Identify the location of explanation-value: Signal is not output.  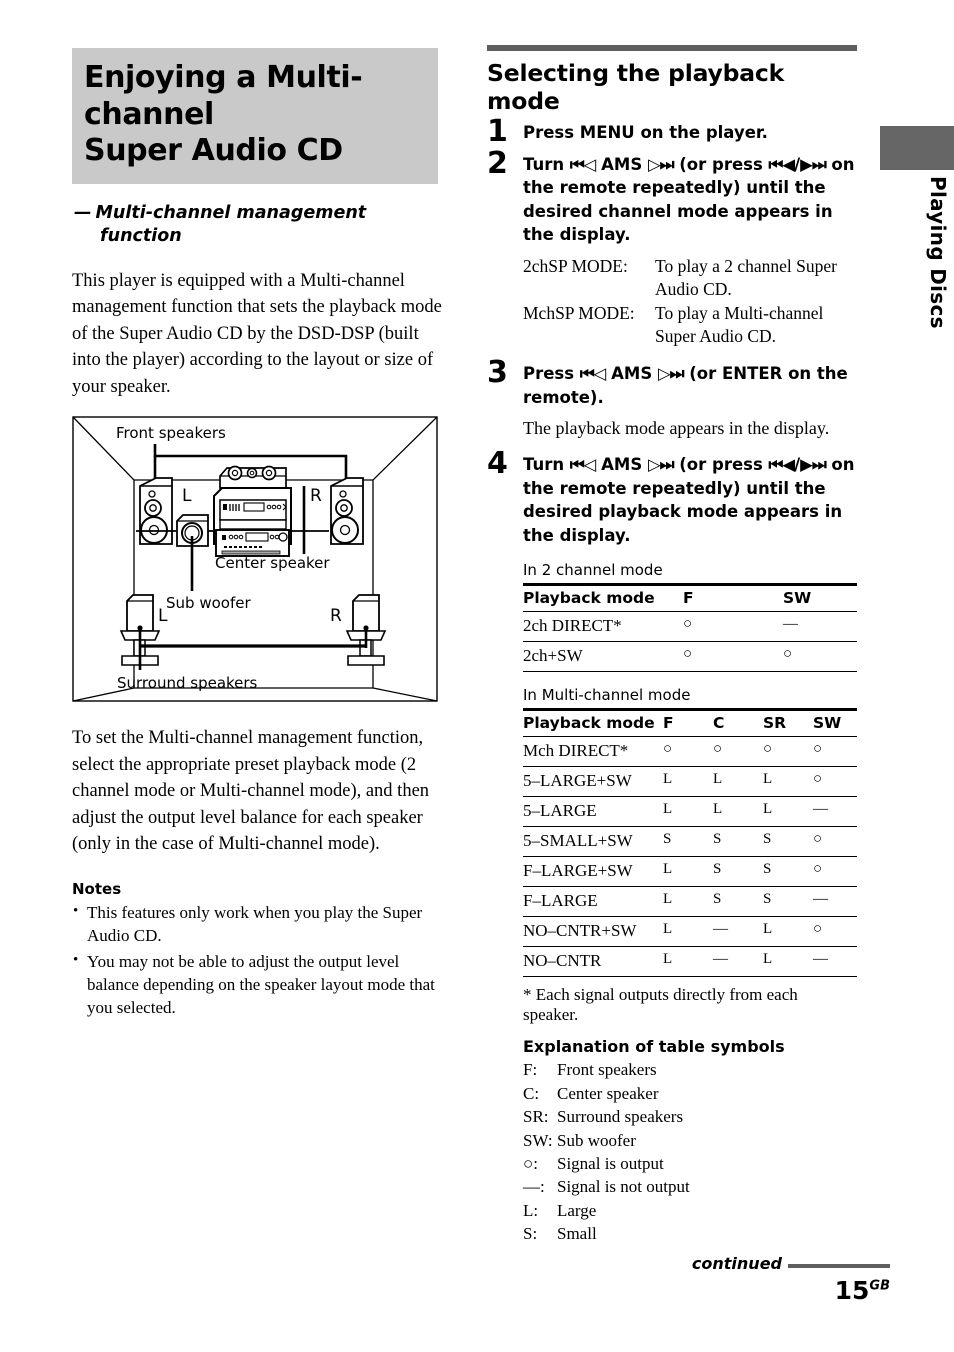
(623, 1187).